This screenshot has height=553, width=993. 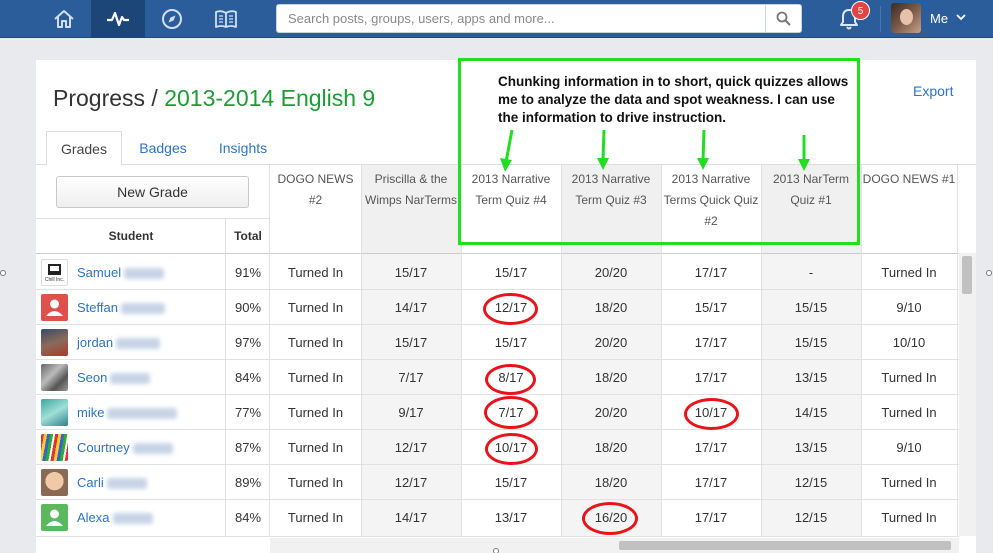 I want to click on home-button, so click(x=64, y=19).